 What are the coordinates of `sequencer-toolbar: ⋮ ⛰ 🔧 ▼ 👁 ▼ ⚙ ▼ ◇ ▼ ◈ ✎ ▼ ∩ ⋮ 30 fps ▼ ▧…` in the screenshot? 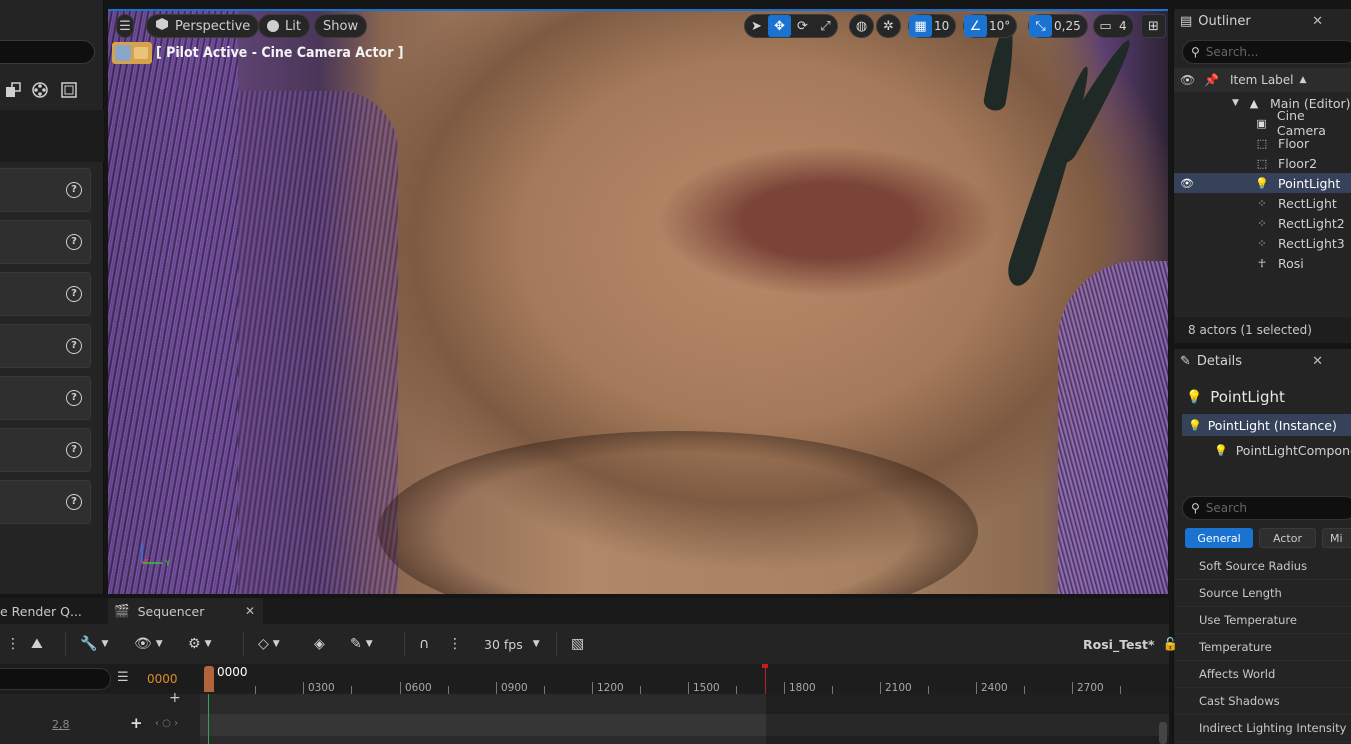 It's located at (589, 644).